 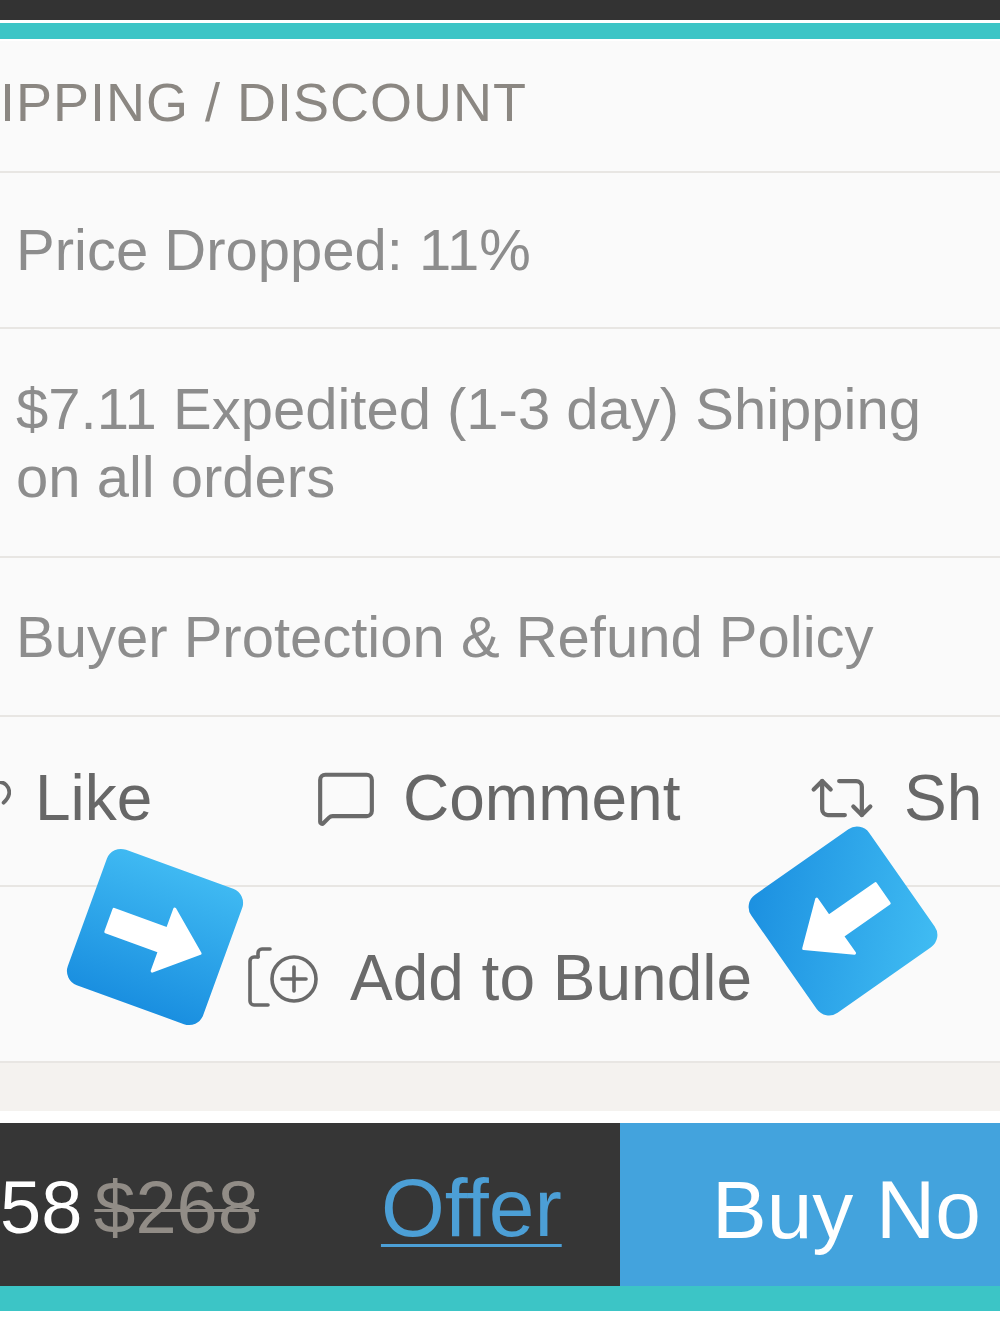 What do you see at coordinates (176, 1207) in the screenshot?
I see `original-price: $268` at bounding box center [176, 1207].